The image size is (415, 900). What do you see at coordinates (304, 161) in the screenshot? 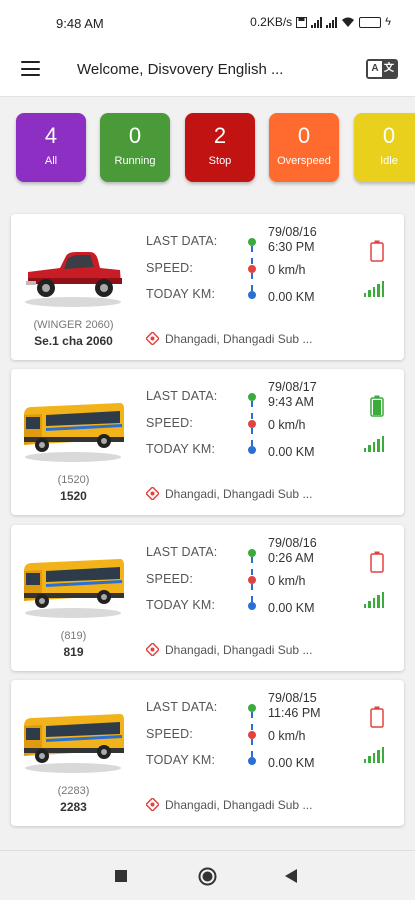
I see `filter-label: Overspeed` at bounding box center [304, 161].